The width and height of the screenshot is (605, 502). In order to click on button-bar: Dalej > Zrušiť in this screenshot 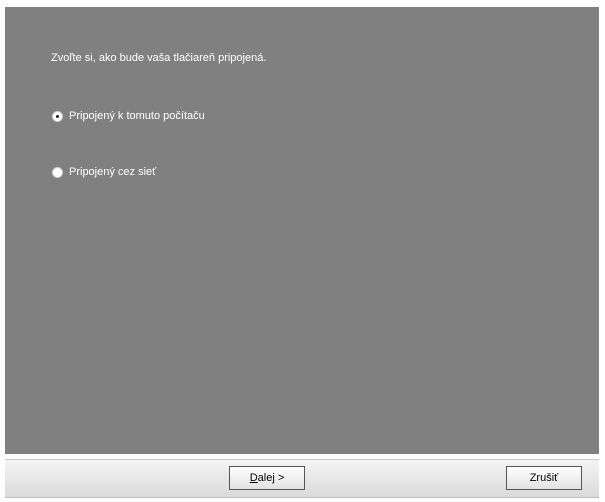, I will do `click(302, 478)`.